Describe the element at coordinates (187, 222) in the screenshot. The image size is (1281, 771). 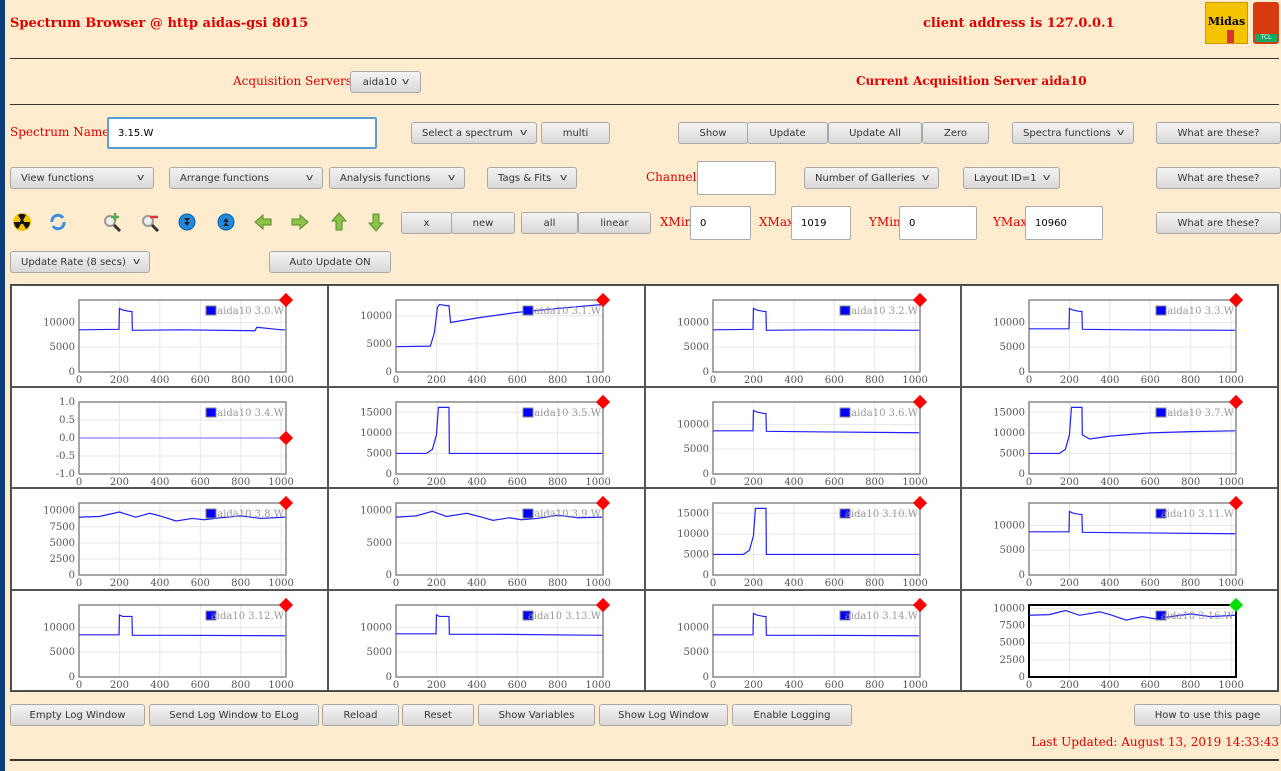
I see `expand-down-icon` at that location.